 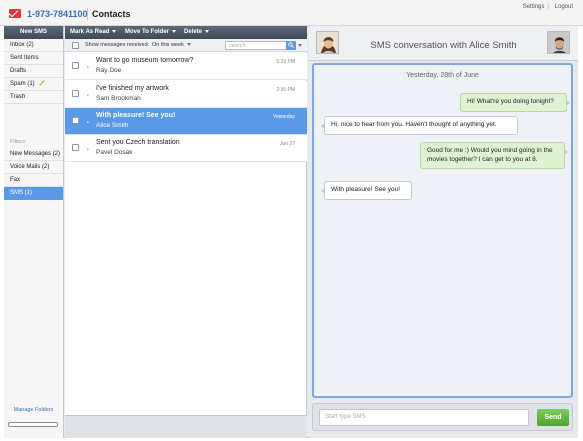 What do you see at coordinates (145, 60) in the screenshot?
I see `message-subject: Want to go museum tomorrow?` at bounding box center [145, 60].